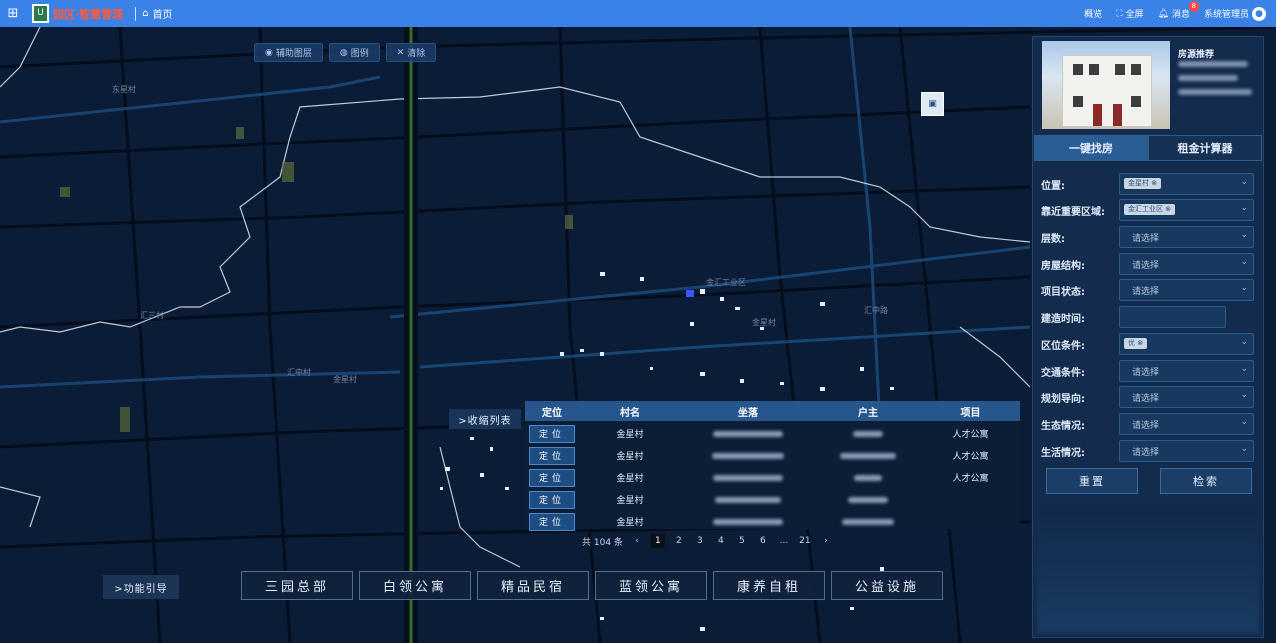 The height and width of the screenshot is (643, 1276). Describe the element at coordinates (637, 541) in the screenshot. I see `prev-page-icon: ‹` at that location.